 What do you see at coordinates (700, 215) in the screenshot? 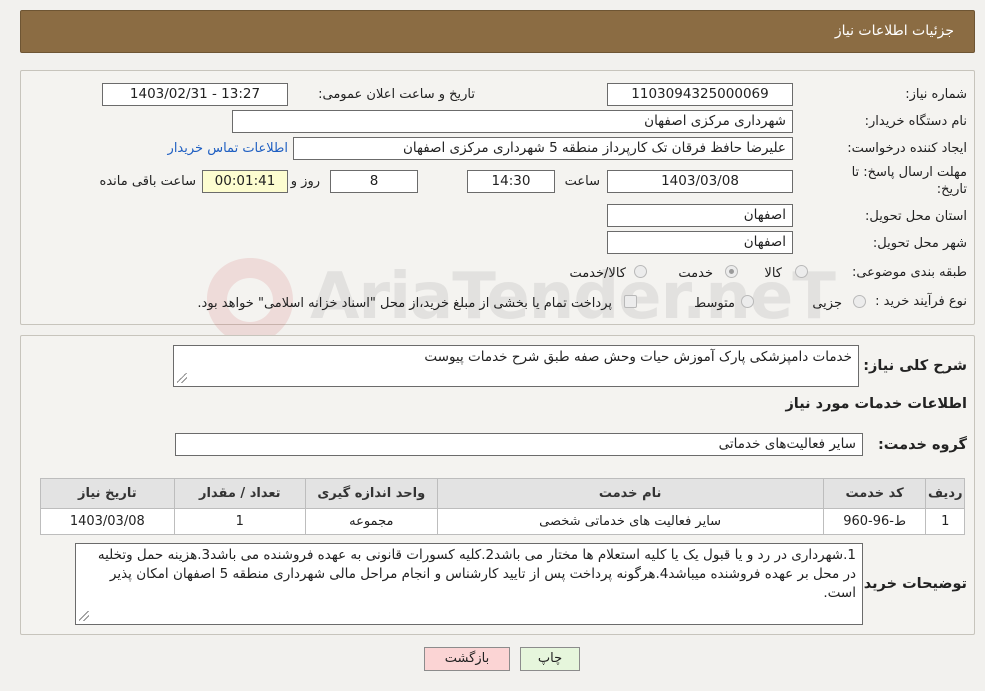
I see `province-field: اصفهان` at bounding box center [700, 215].